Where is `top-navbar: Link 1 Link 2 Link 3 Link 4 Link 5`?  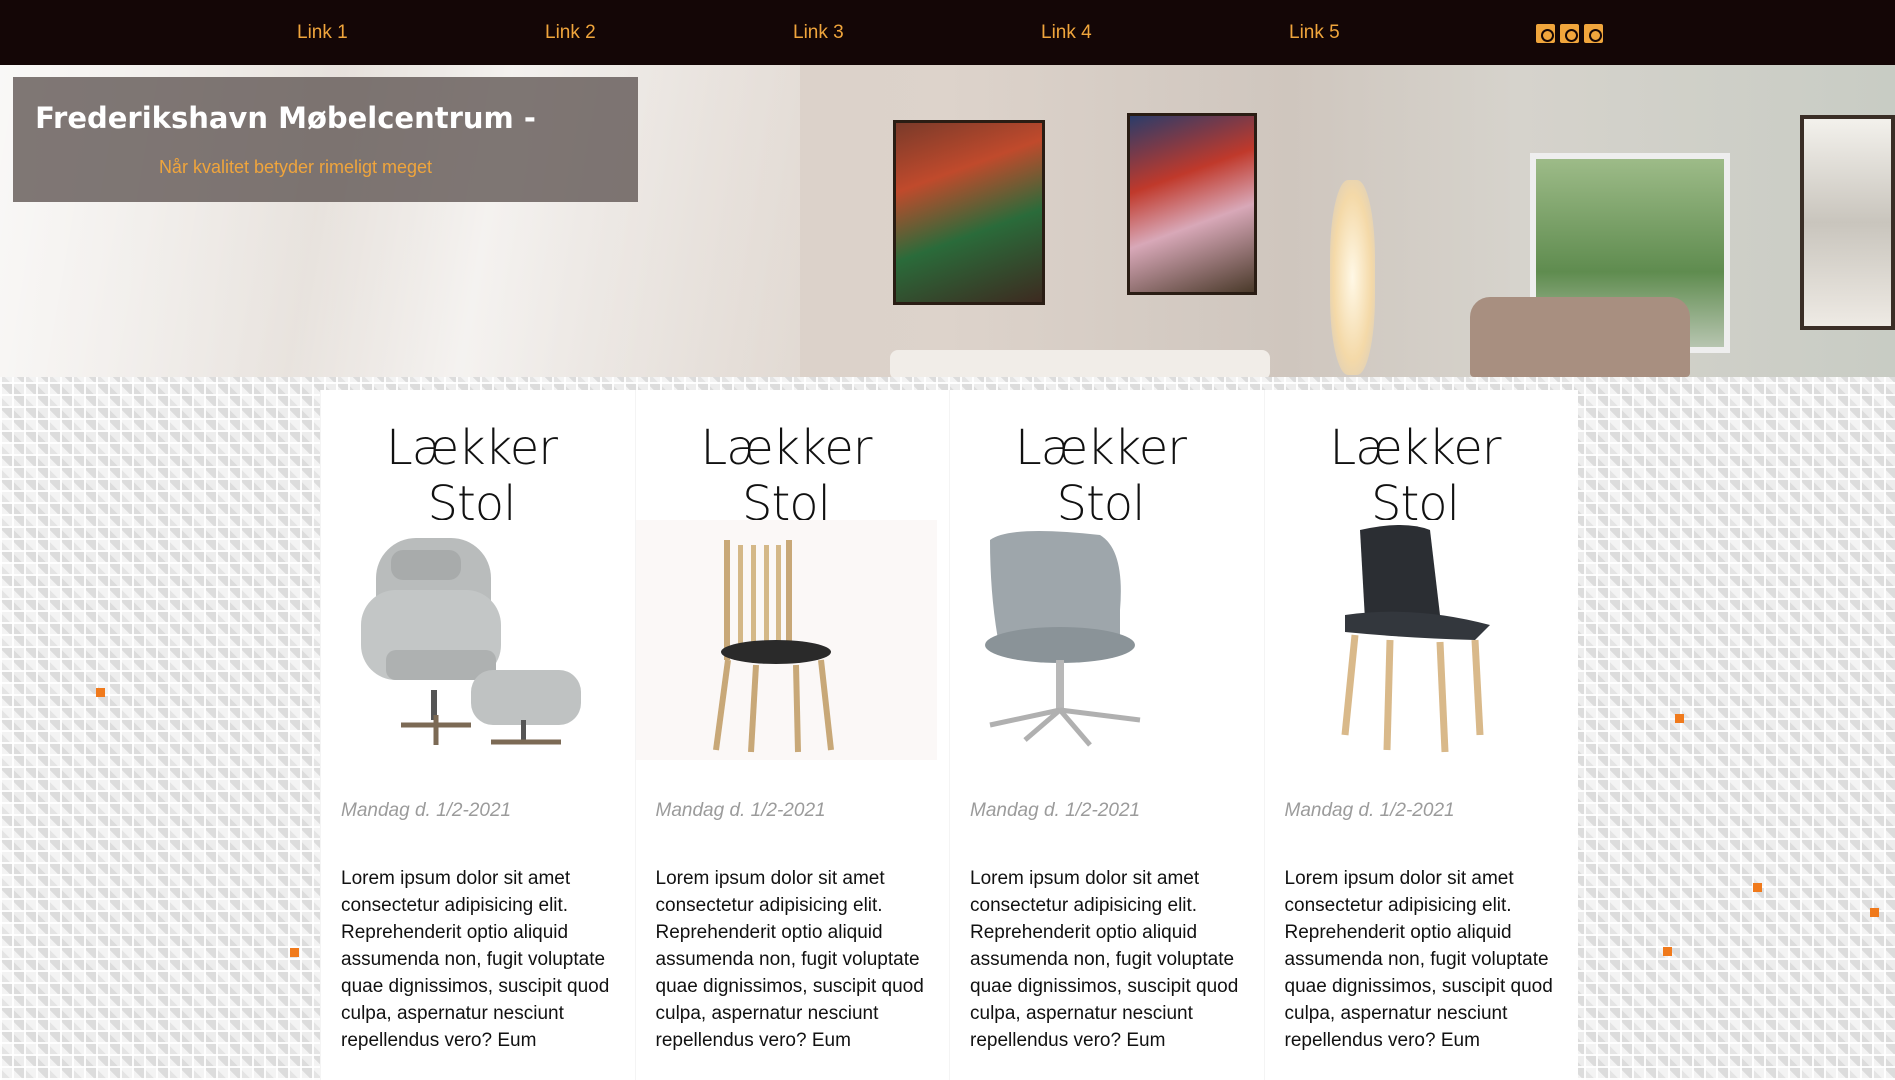
top-navbar: Link 1 Link 2 Link 3 Link 4 Link 5 is located at coordinates (947, 32).